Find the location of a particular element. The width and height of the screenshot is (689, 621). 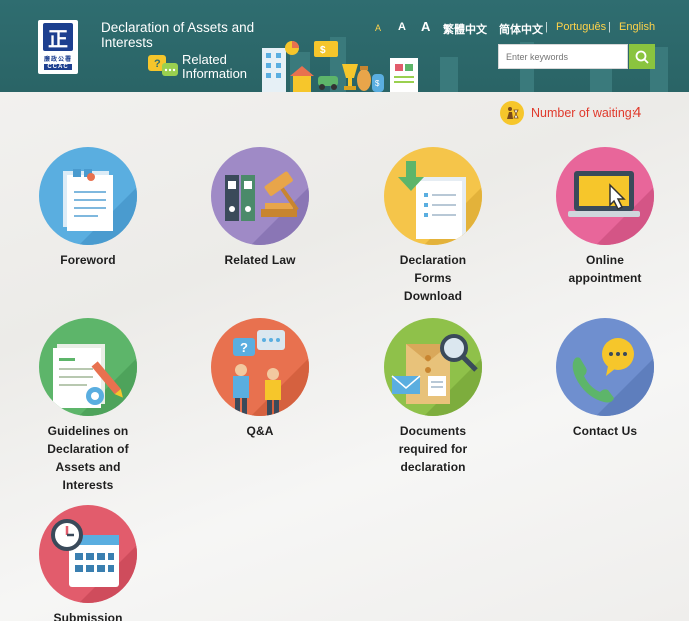

logo-en-text: CCAC is located at coordinates (58, 67).